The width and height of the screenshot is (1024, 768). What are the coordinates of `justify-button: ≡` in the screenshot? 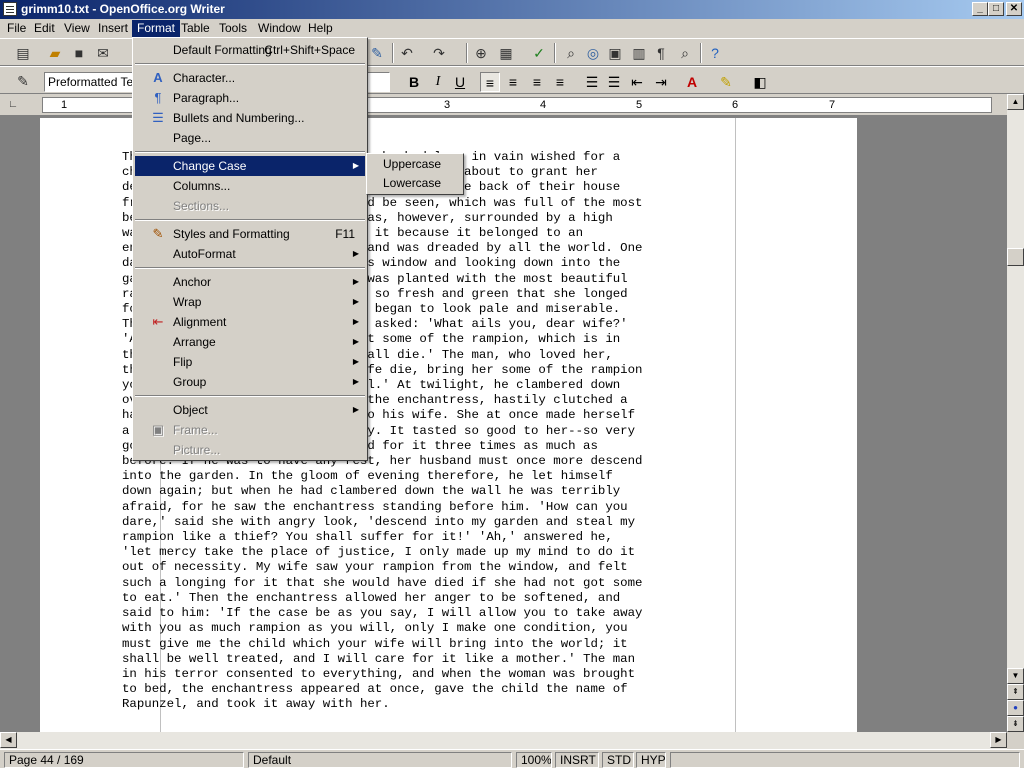 It's located at (560, 82).